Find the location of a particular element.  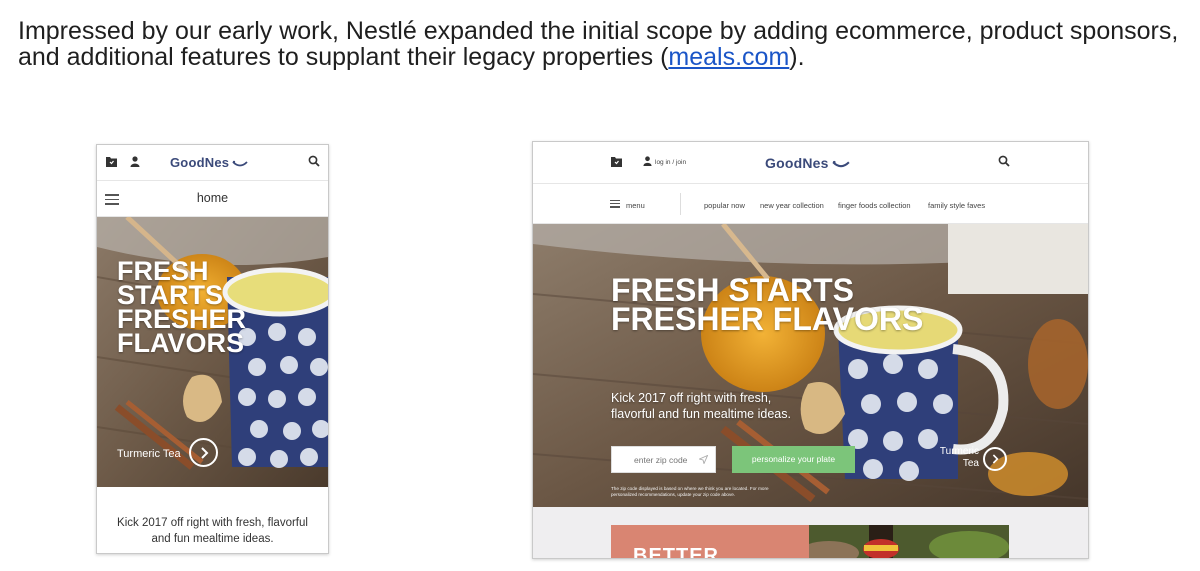

desktop-header: log in / join GoodNes is located at coordinates (810, 163).